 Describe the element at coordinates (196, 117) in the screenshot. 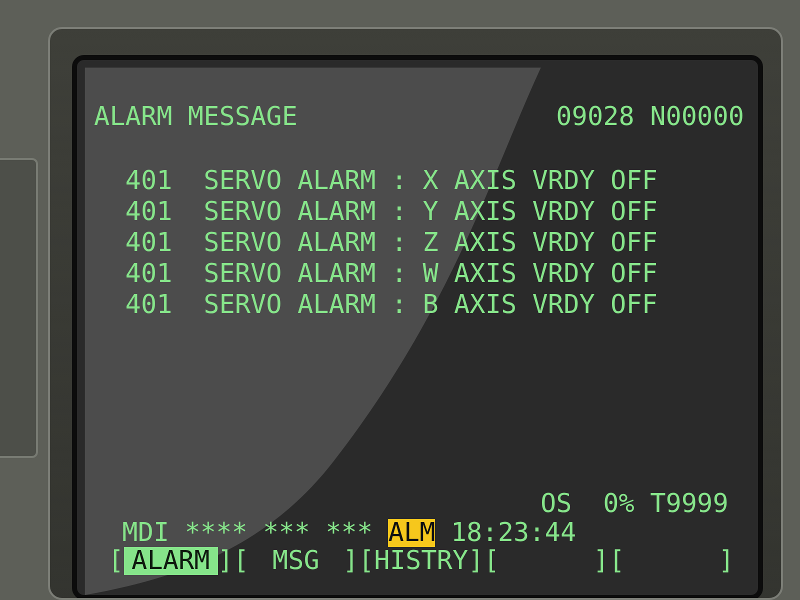

I see `screen-title: ALARM MESSAGE` at that location.